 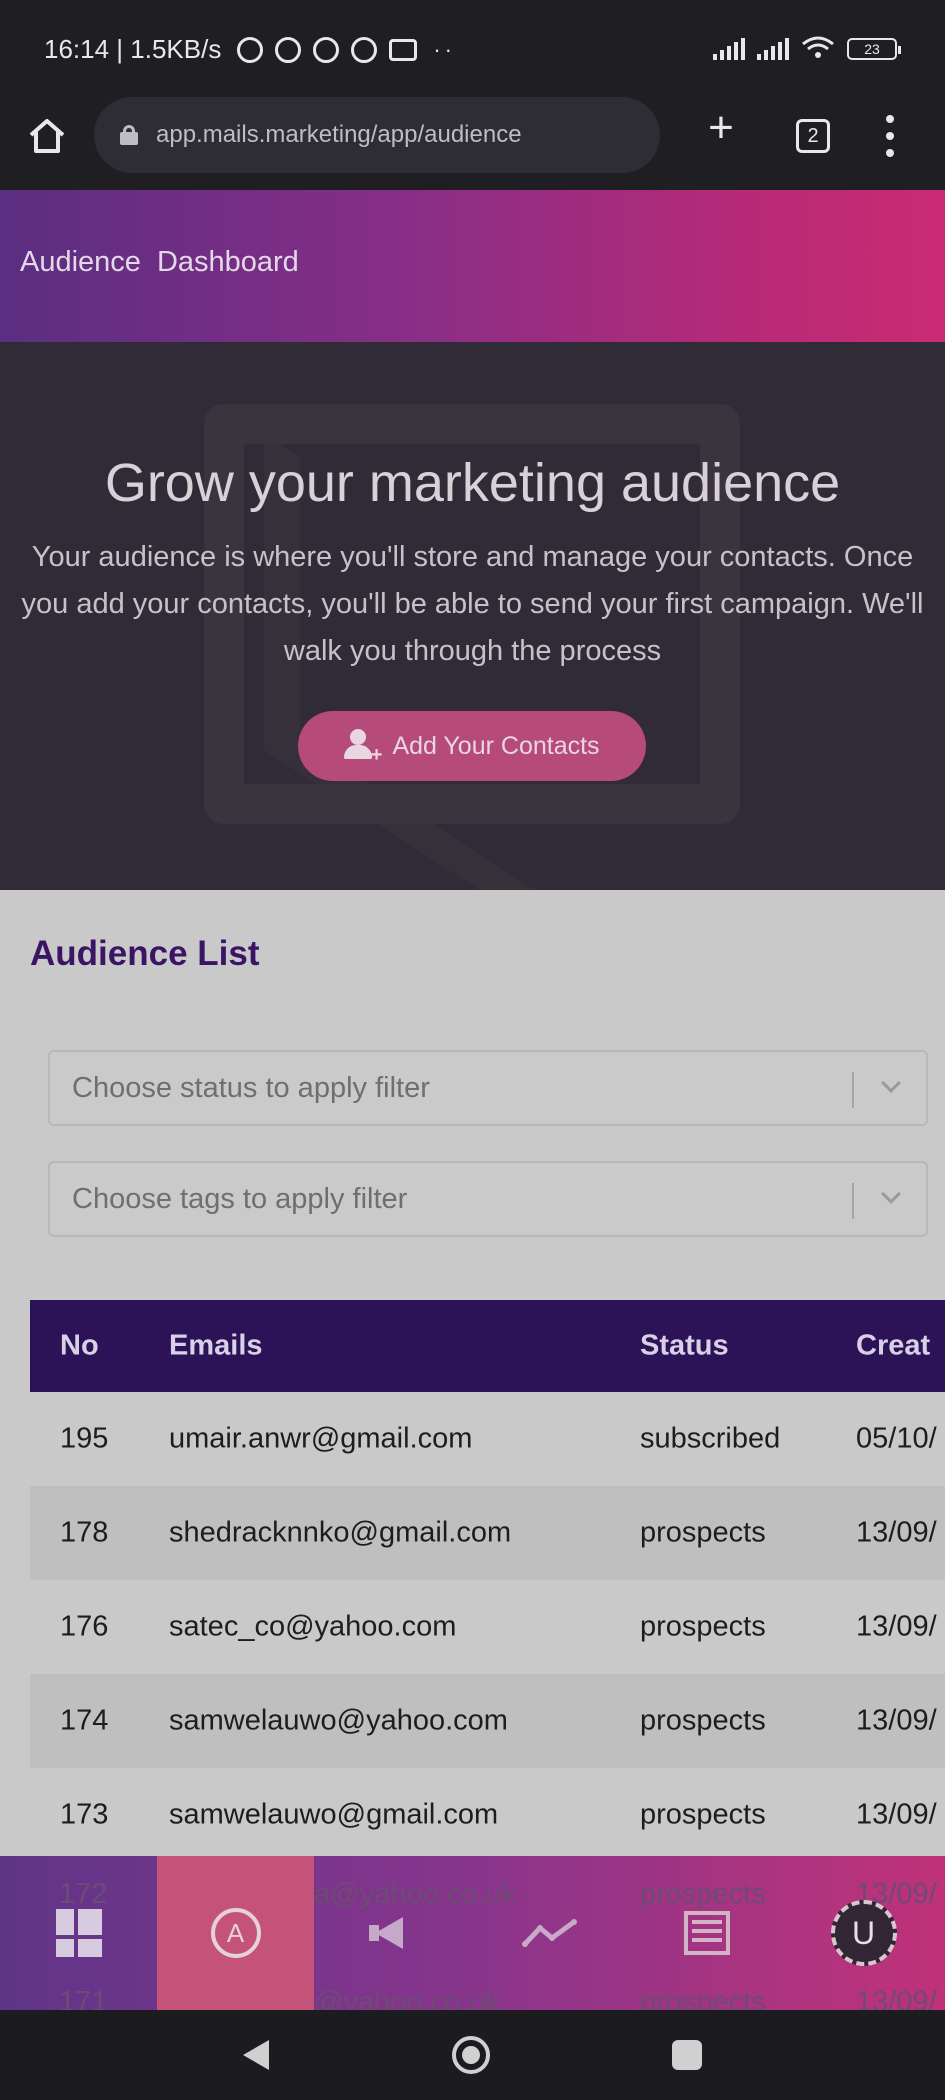 I want to click on nav-profile: U, so click(x=863, y=1933).